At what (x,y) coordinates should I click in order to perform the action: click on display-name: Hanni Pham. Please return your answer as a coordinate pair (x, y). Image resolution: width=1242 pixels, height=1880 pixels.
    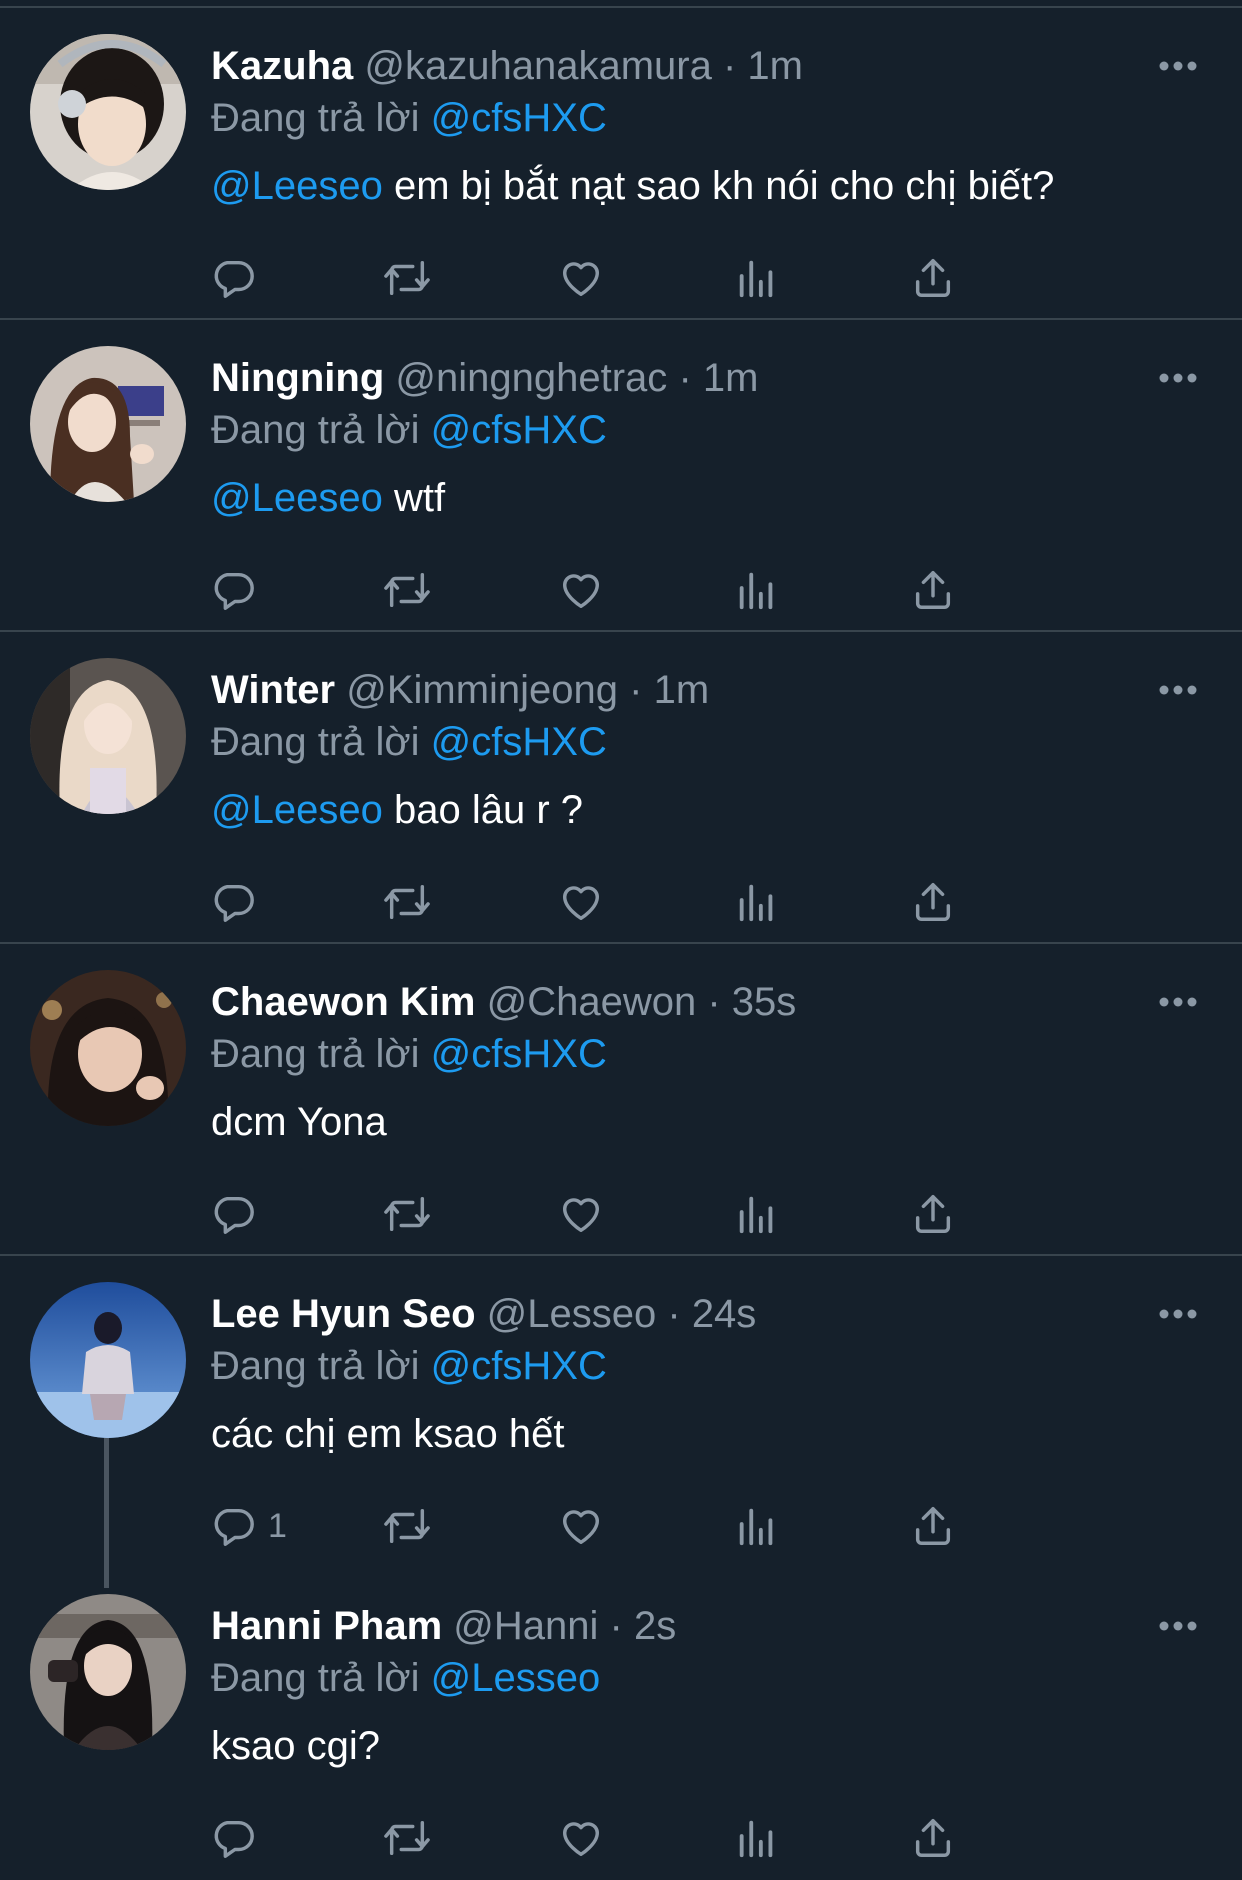
    Looking at the image, I should click on (326, 1626).